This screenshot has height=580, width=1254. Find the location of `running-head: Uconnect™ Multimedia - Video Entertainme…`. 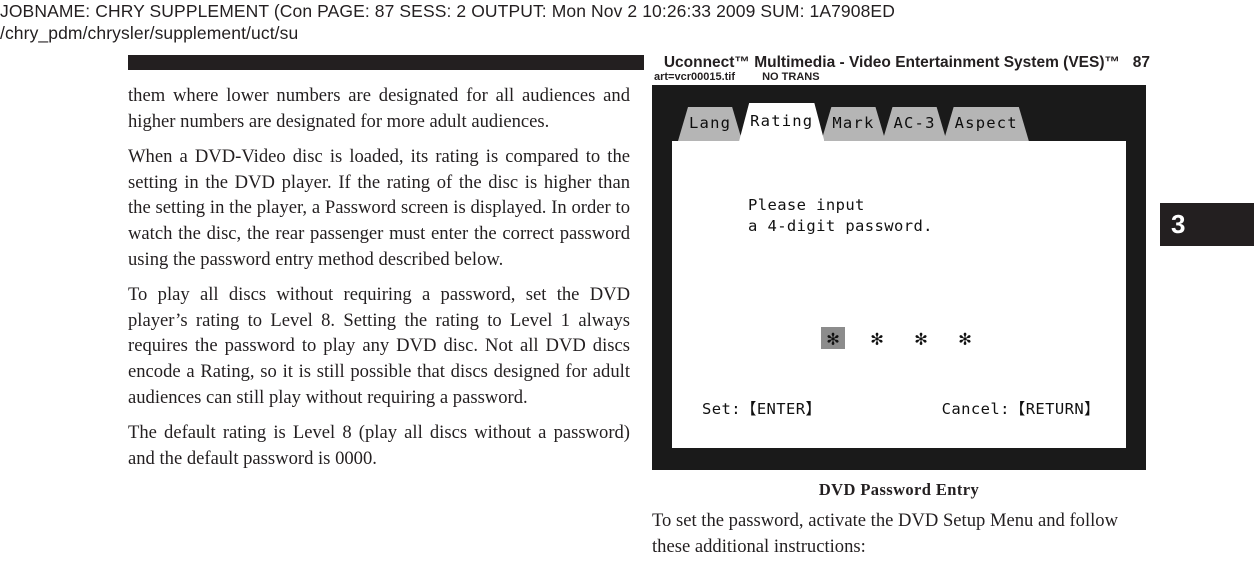

running-head: Uconnect™ Multimedia - Video Entertainme… is located at coordinates (639, 63).